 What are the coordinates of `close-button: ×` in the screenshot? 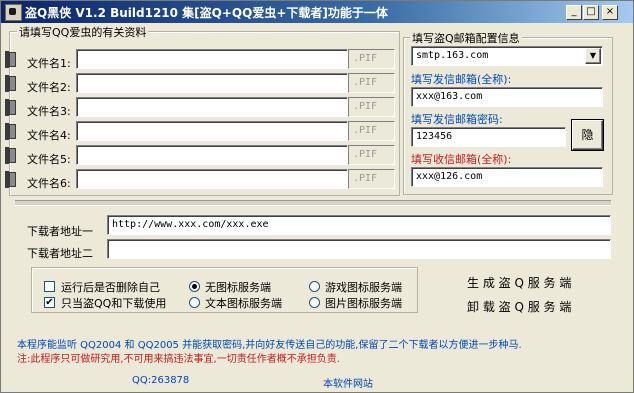 It's located at (610, 12).